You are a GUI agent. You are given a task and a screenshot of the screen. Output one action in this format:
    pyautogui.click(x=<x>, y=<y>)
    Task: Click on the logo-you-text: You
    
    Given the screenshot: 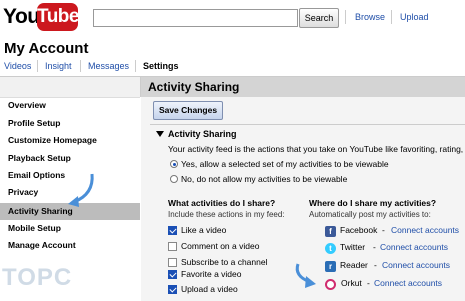 What is the action you would take?
    pyautogui.click(x=21, y=16)
    